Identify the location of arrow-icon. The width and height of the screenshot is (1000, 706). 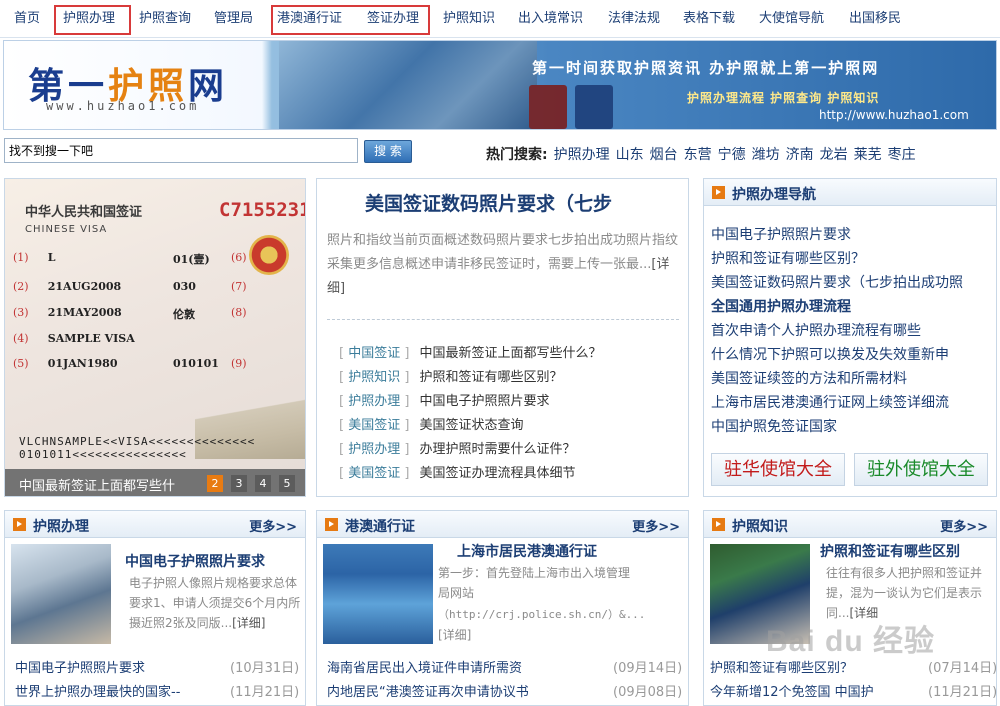
(331, 524).